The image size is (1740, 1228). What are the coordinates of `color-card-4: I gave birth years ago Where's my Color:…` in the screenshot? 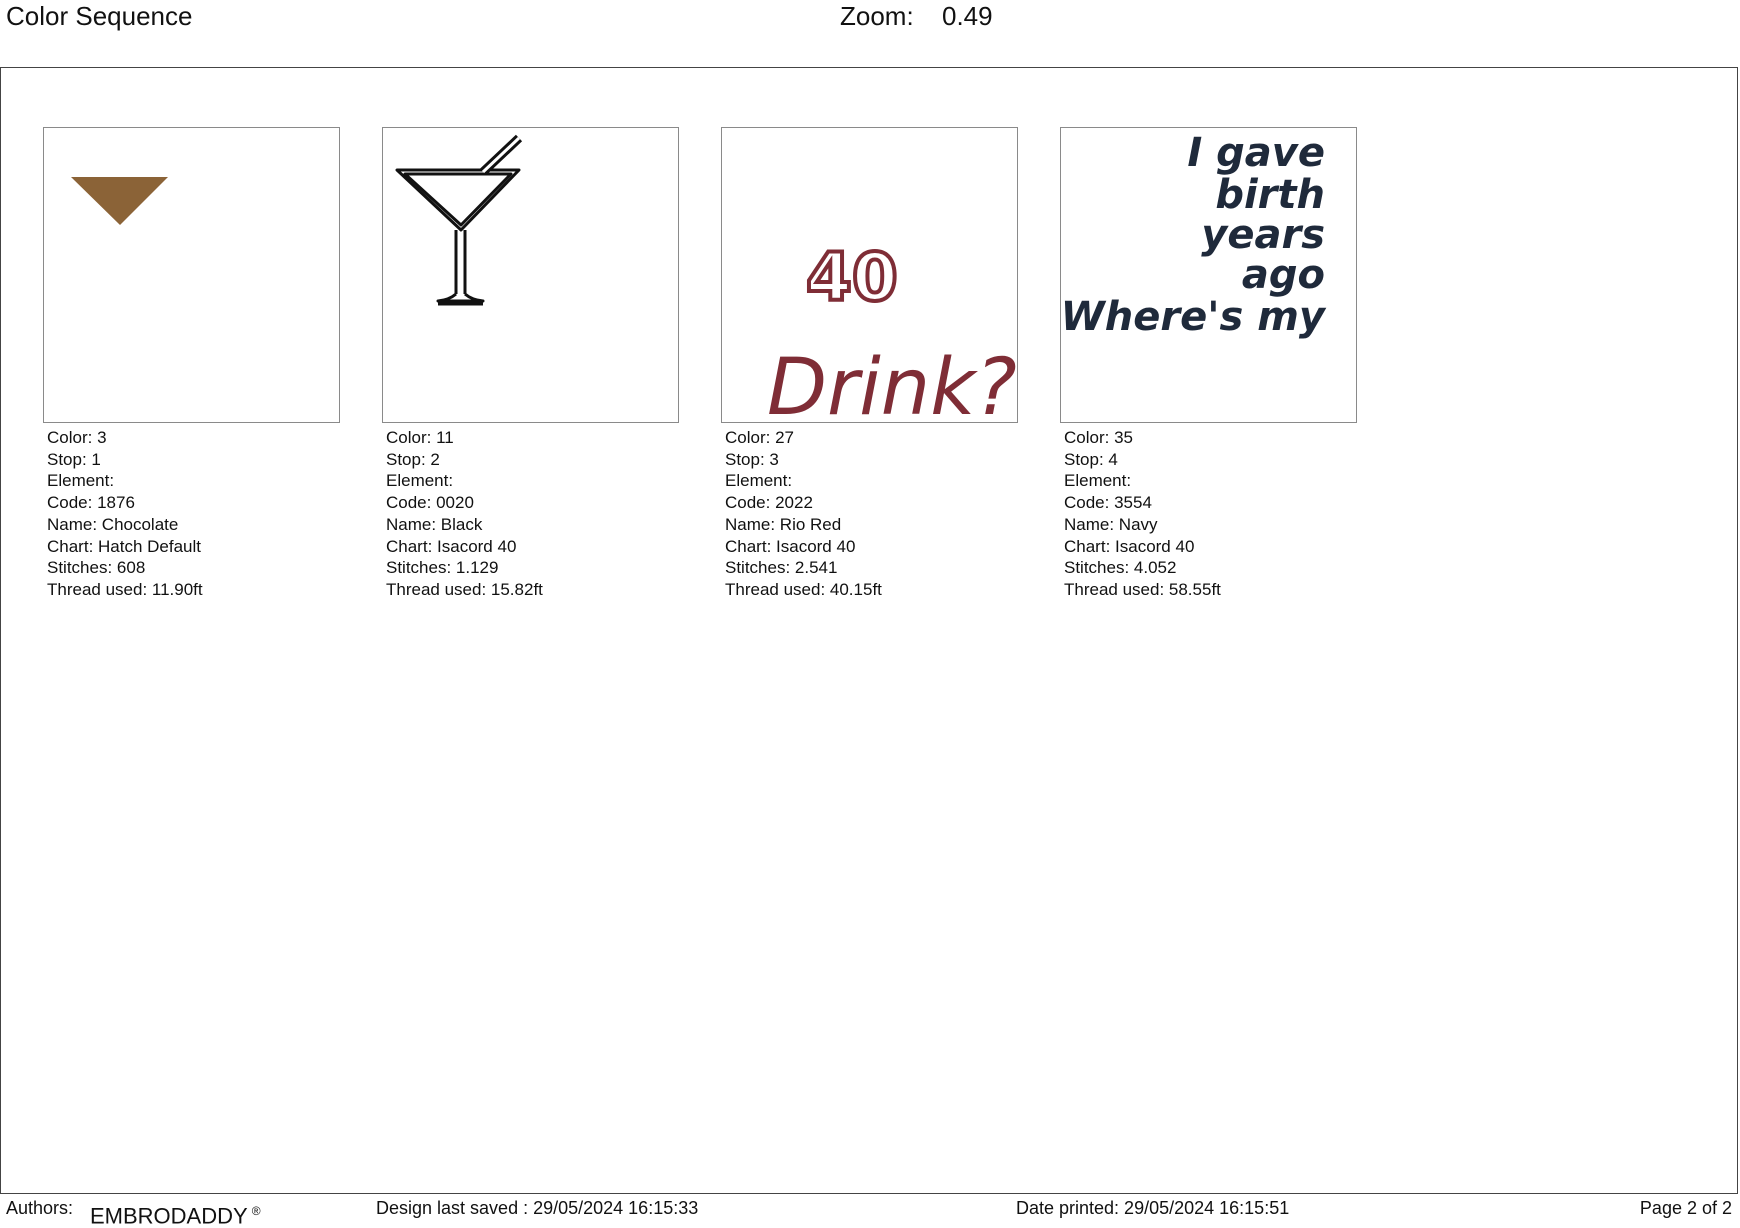 It's located at (1208, 364).